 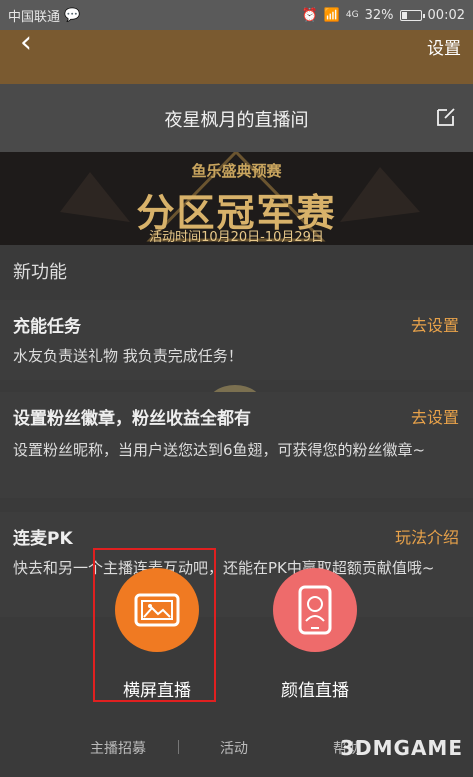 I want to click on edit-icon, so click(x=446, y=117).